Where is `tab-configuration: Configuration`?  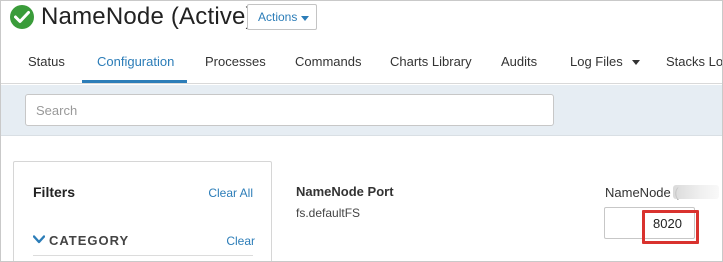 tab-configuration: Configuration is located at coordinates (135, 61).